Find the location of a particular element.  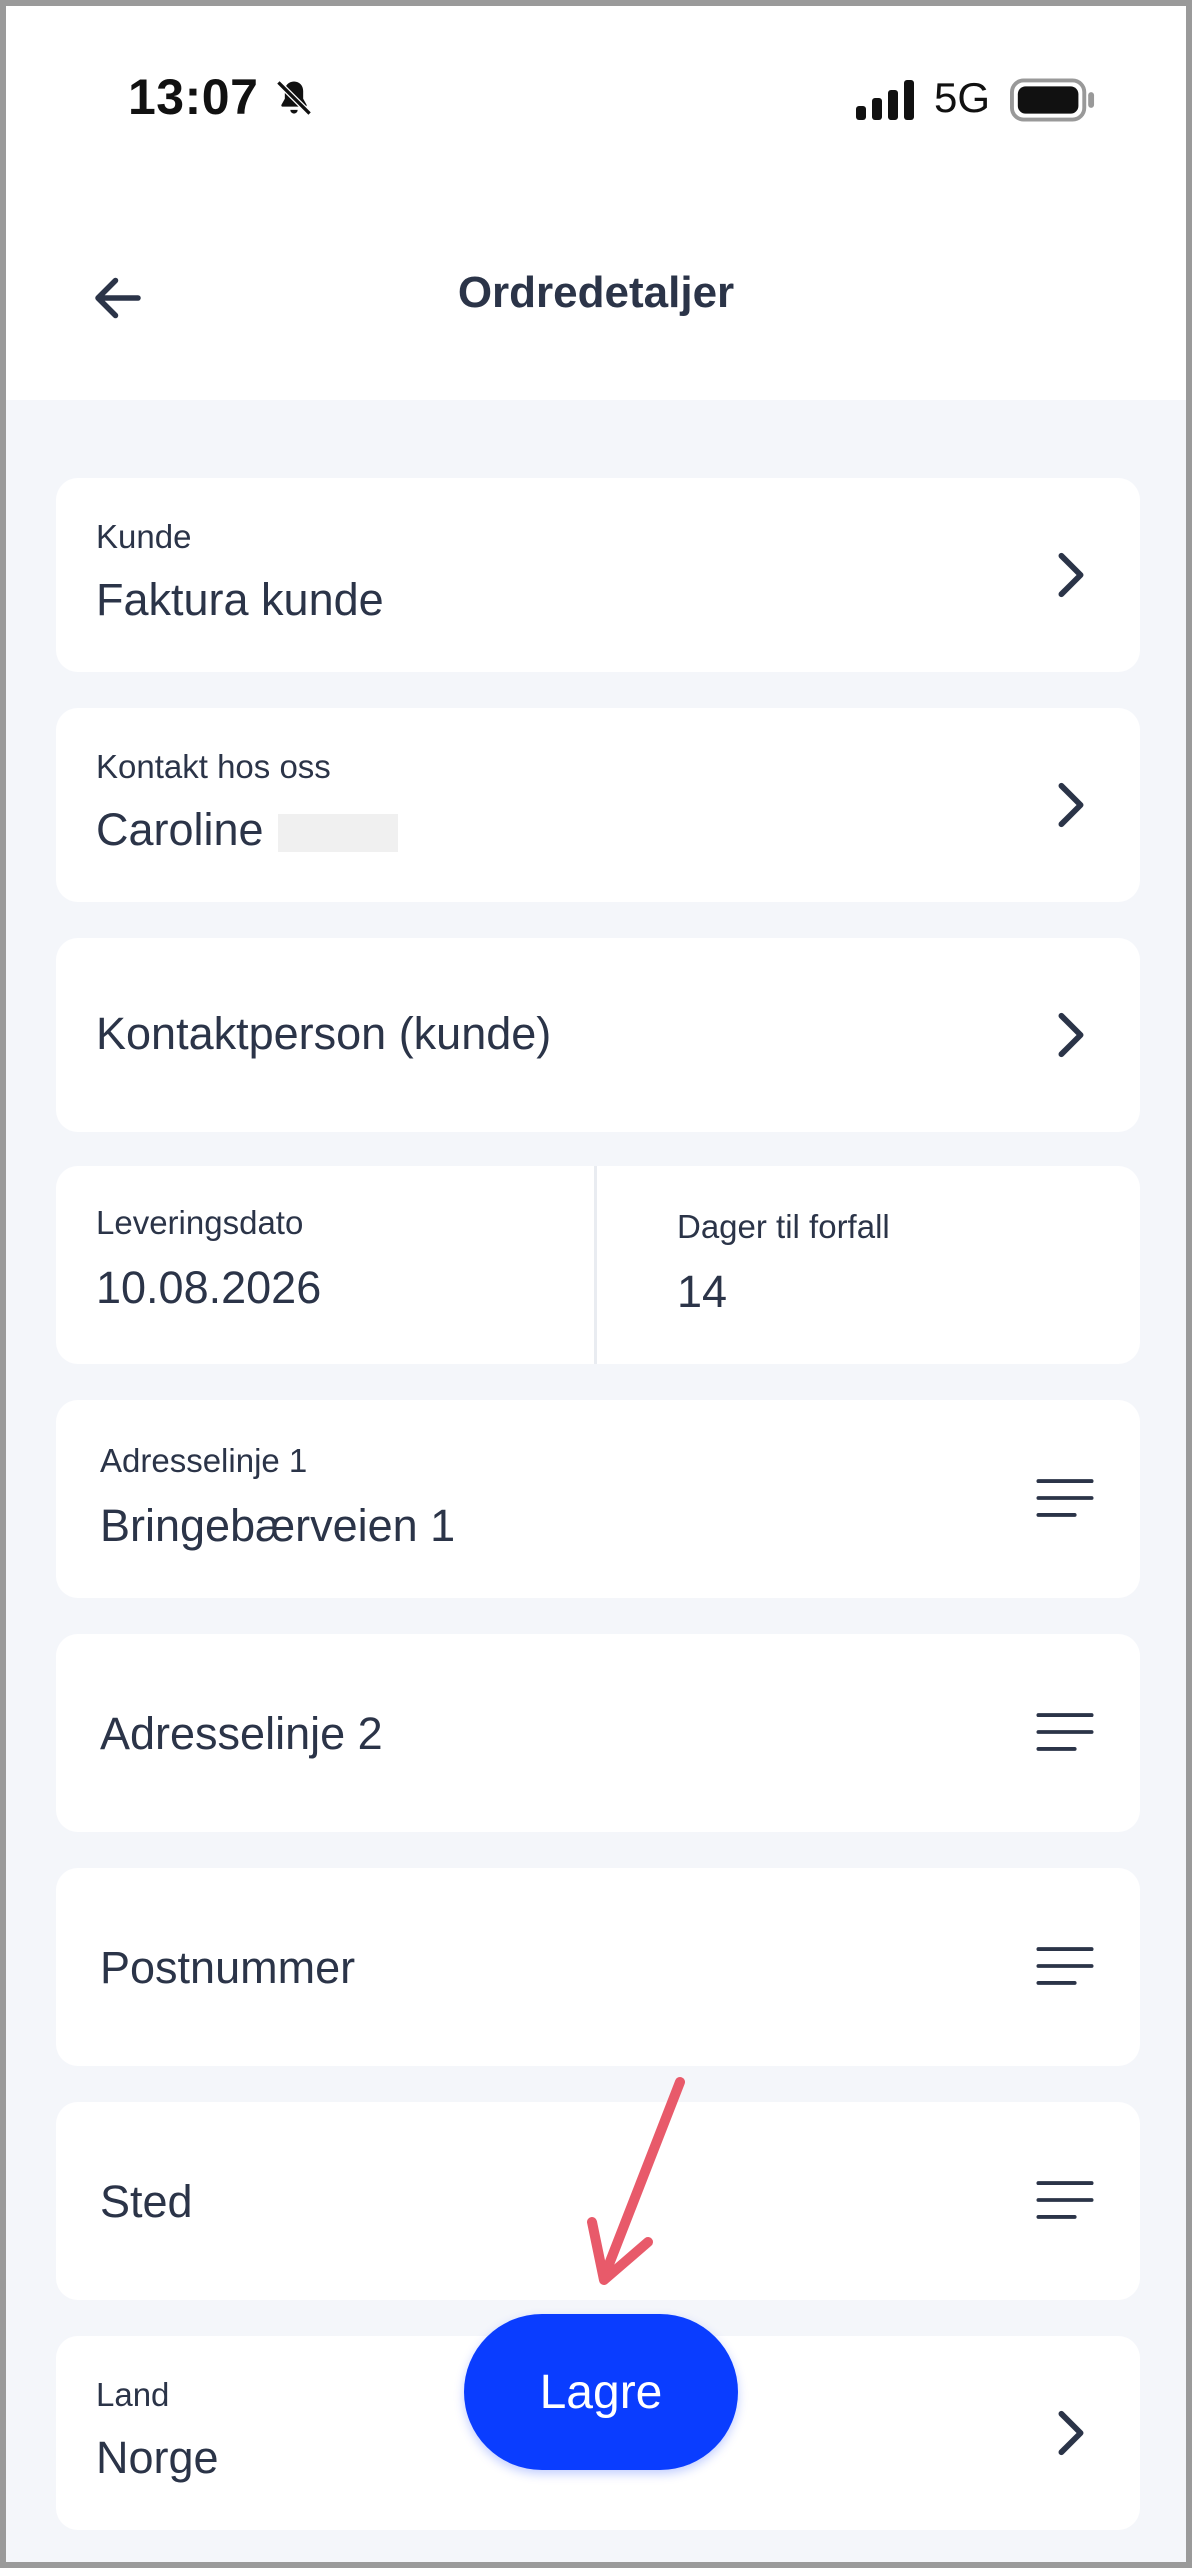

payment-terms-label: Dager til forfall is located at coordinates (783, 1226).